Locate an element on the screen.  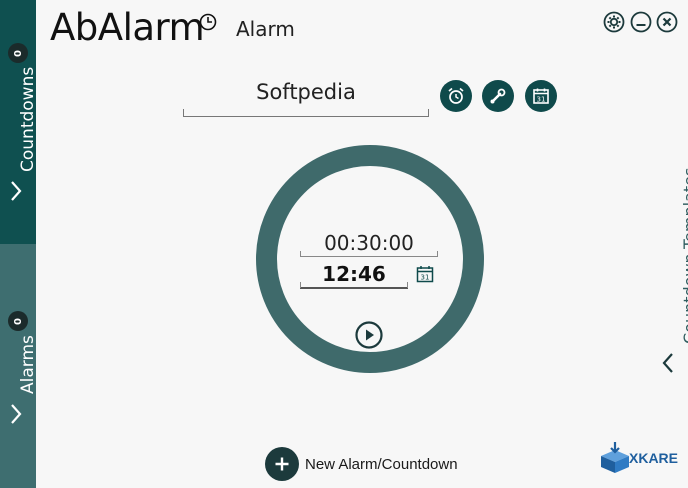
chevron-left-icon is located at coordinates (668, 363).